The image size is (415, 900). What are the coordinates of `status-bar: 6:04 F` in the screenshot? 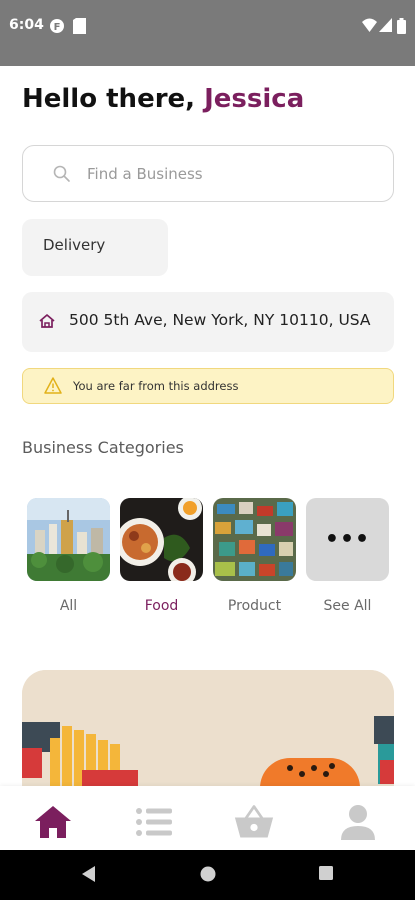 It's located at (207, 33).